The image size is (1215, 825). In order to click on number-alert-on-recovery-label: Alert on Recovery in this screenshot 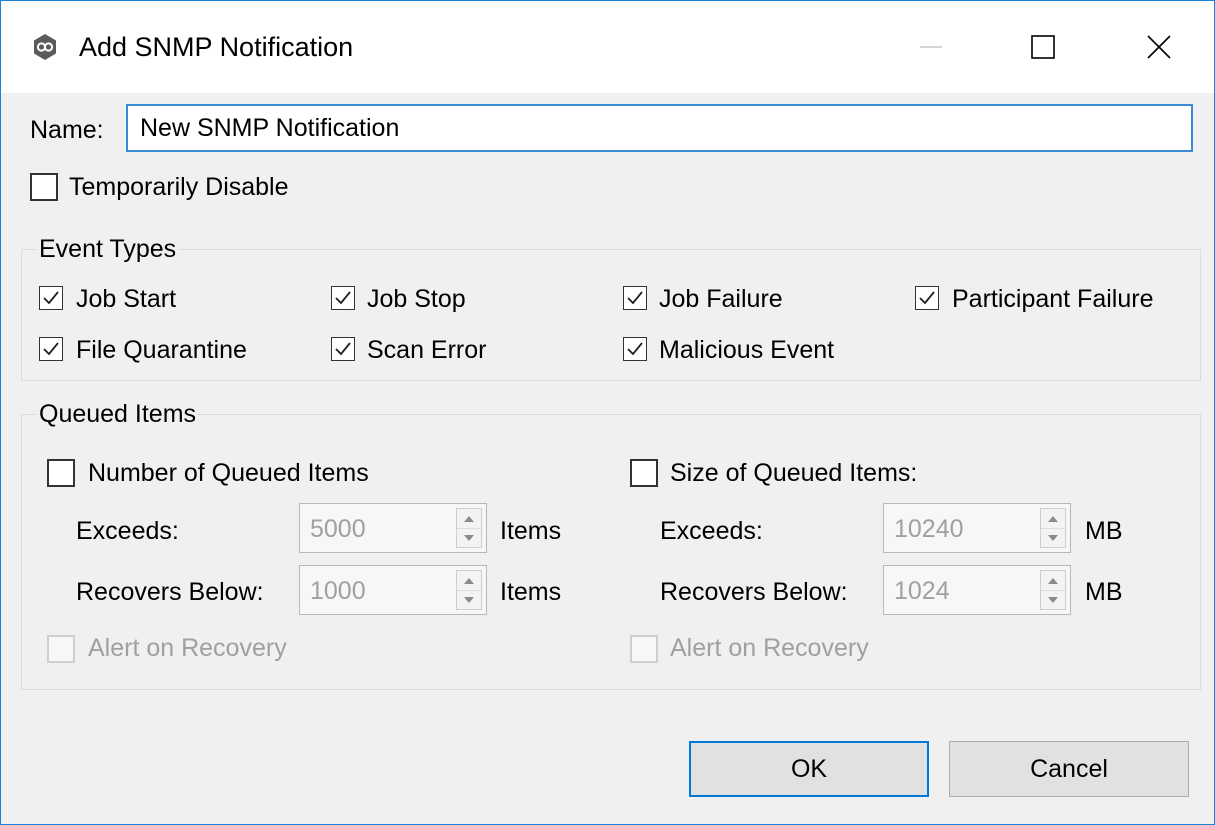, I will do `click(187, 648)`.